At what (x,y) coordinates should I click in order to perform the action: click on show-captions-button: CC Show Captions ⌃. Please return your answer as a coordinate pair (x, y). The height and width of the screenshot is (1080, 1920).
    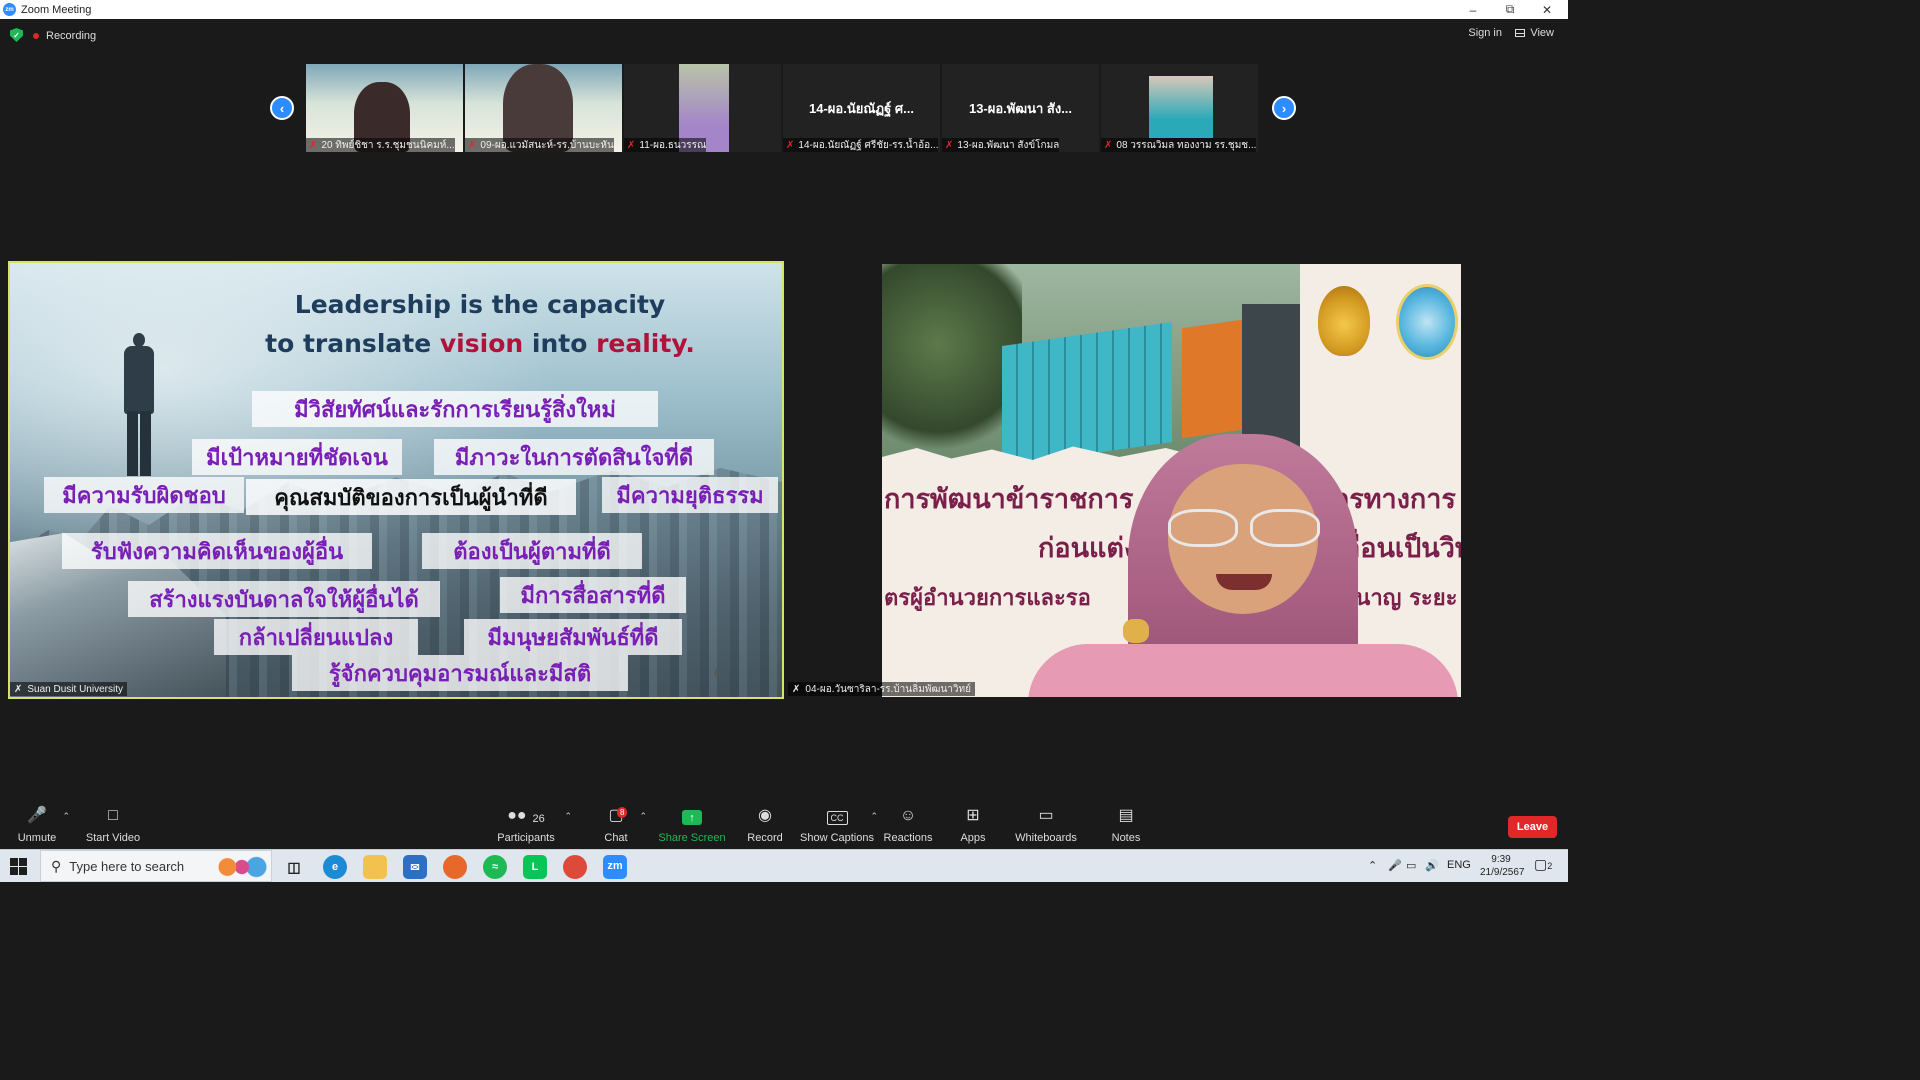
    Looking at the image, I should click on (839, 825).